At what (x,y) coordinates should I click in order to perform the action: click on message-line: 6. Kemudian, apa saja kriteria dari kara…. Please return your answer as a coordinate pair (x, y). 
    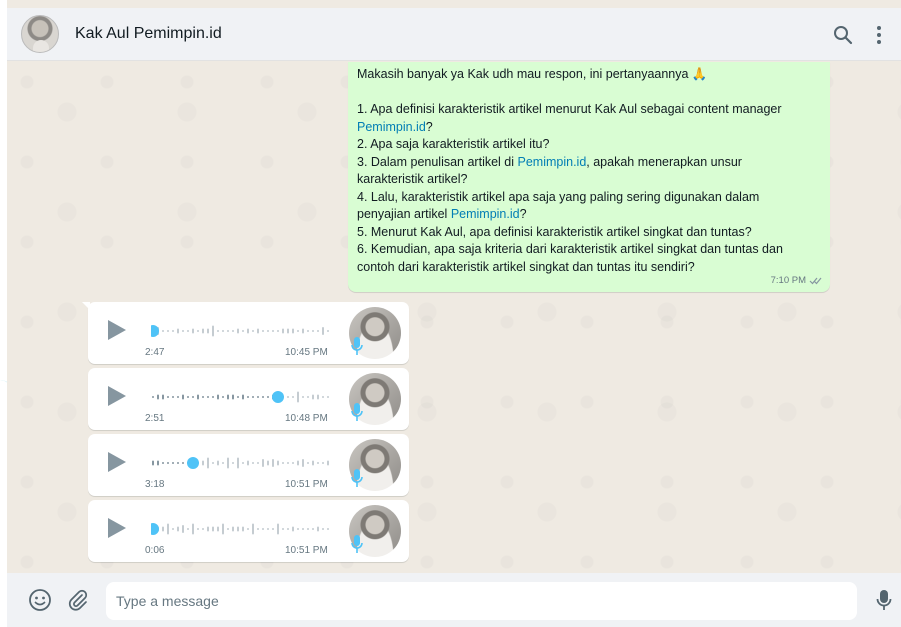
    Looking at the image, I should click on (570, 249).